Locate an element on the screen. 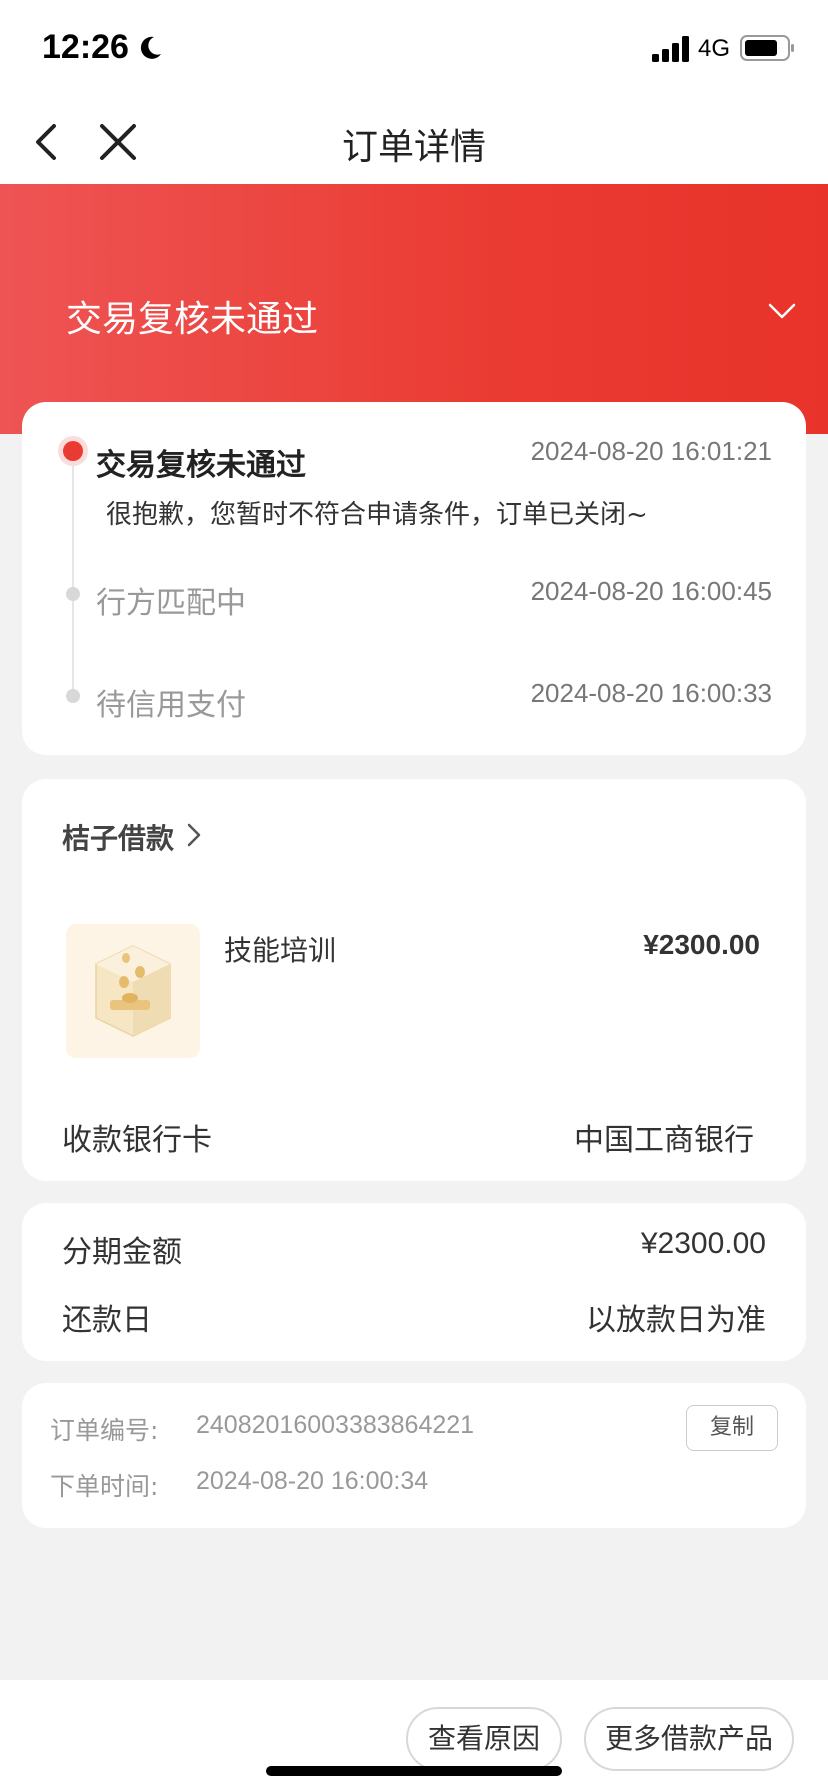 This screenshot has height=1792, width=828. product-price: ¥2300.00 is located at coordinates (701, 944).